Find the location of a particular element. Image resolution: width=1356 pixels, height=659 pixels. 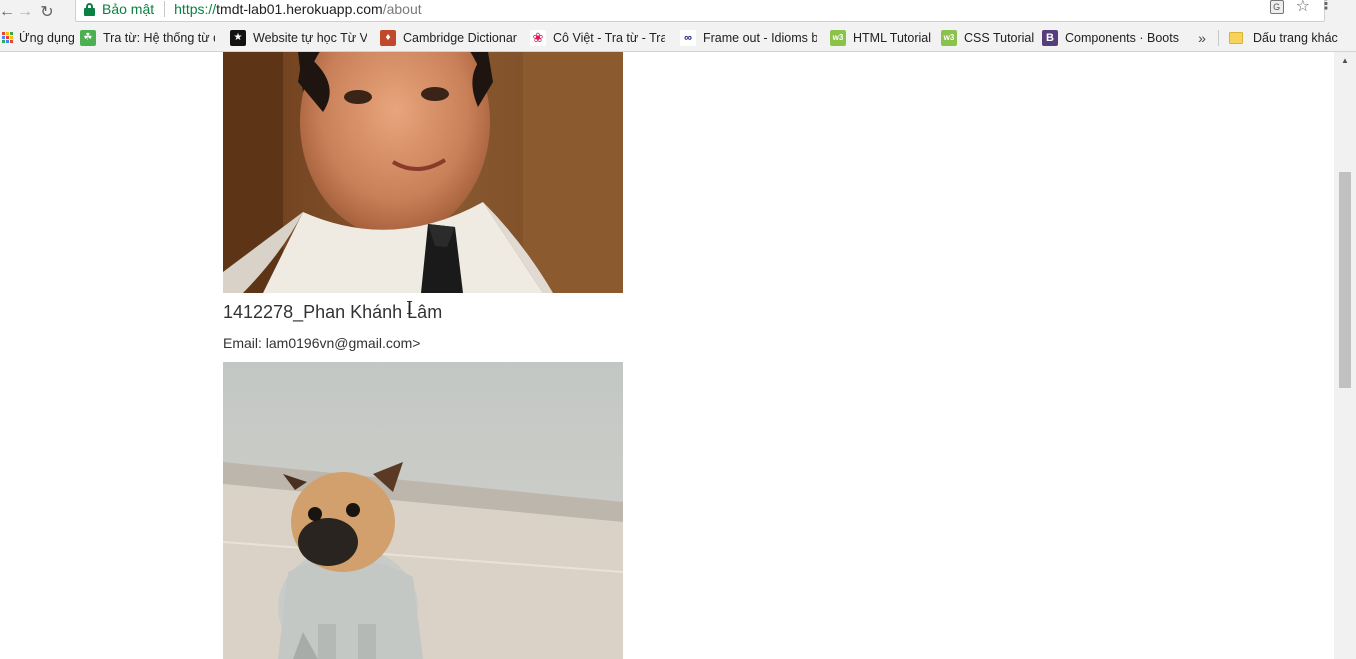

bookmark-idioms: ∞ Frame out - Idioms by is located at coordinates (755, 37).